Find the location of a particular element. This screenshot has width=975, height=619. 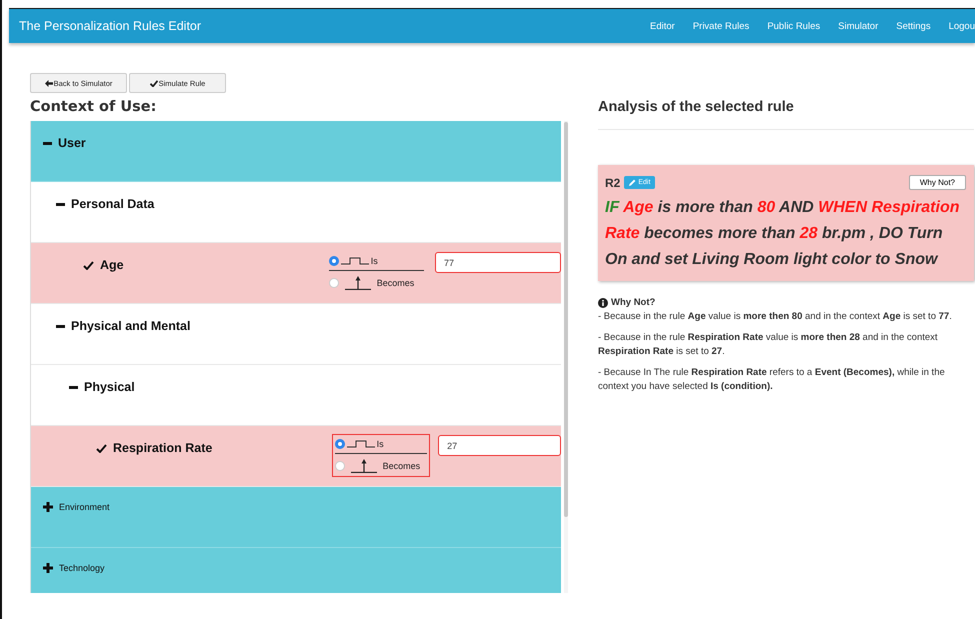

tree-label: Technology is located at coordinates (82, 568).